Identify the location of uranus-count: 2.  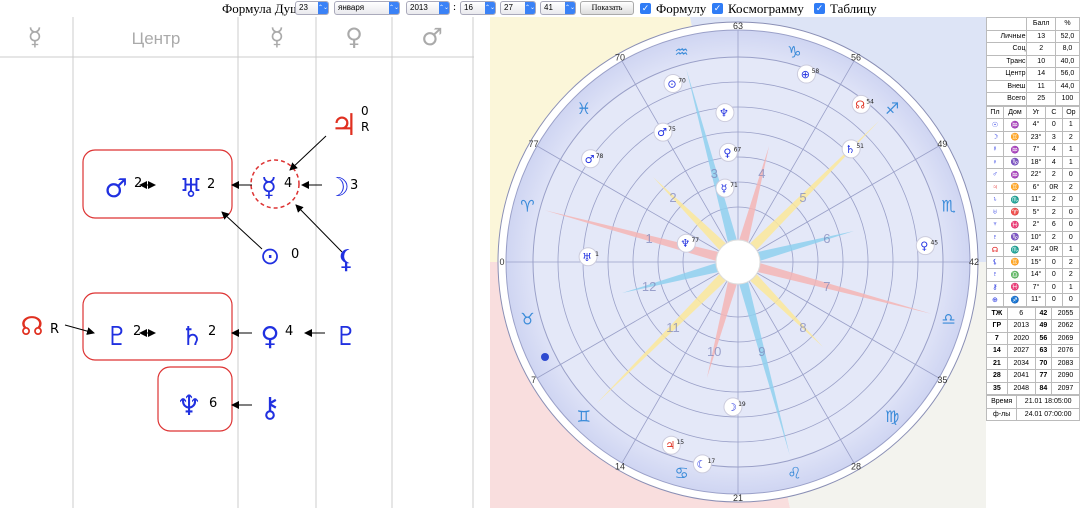
(211, 184).